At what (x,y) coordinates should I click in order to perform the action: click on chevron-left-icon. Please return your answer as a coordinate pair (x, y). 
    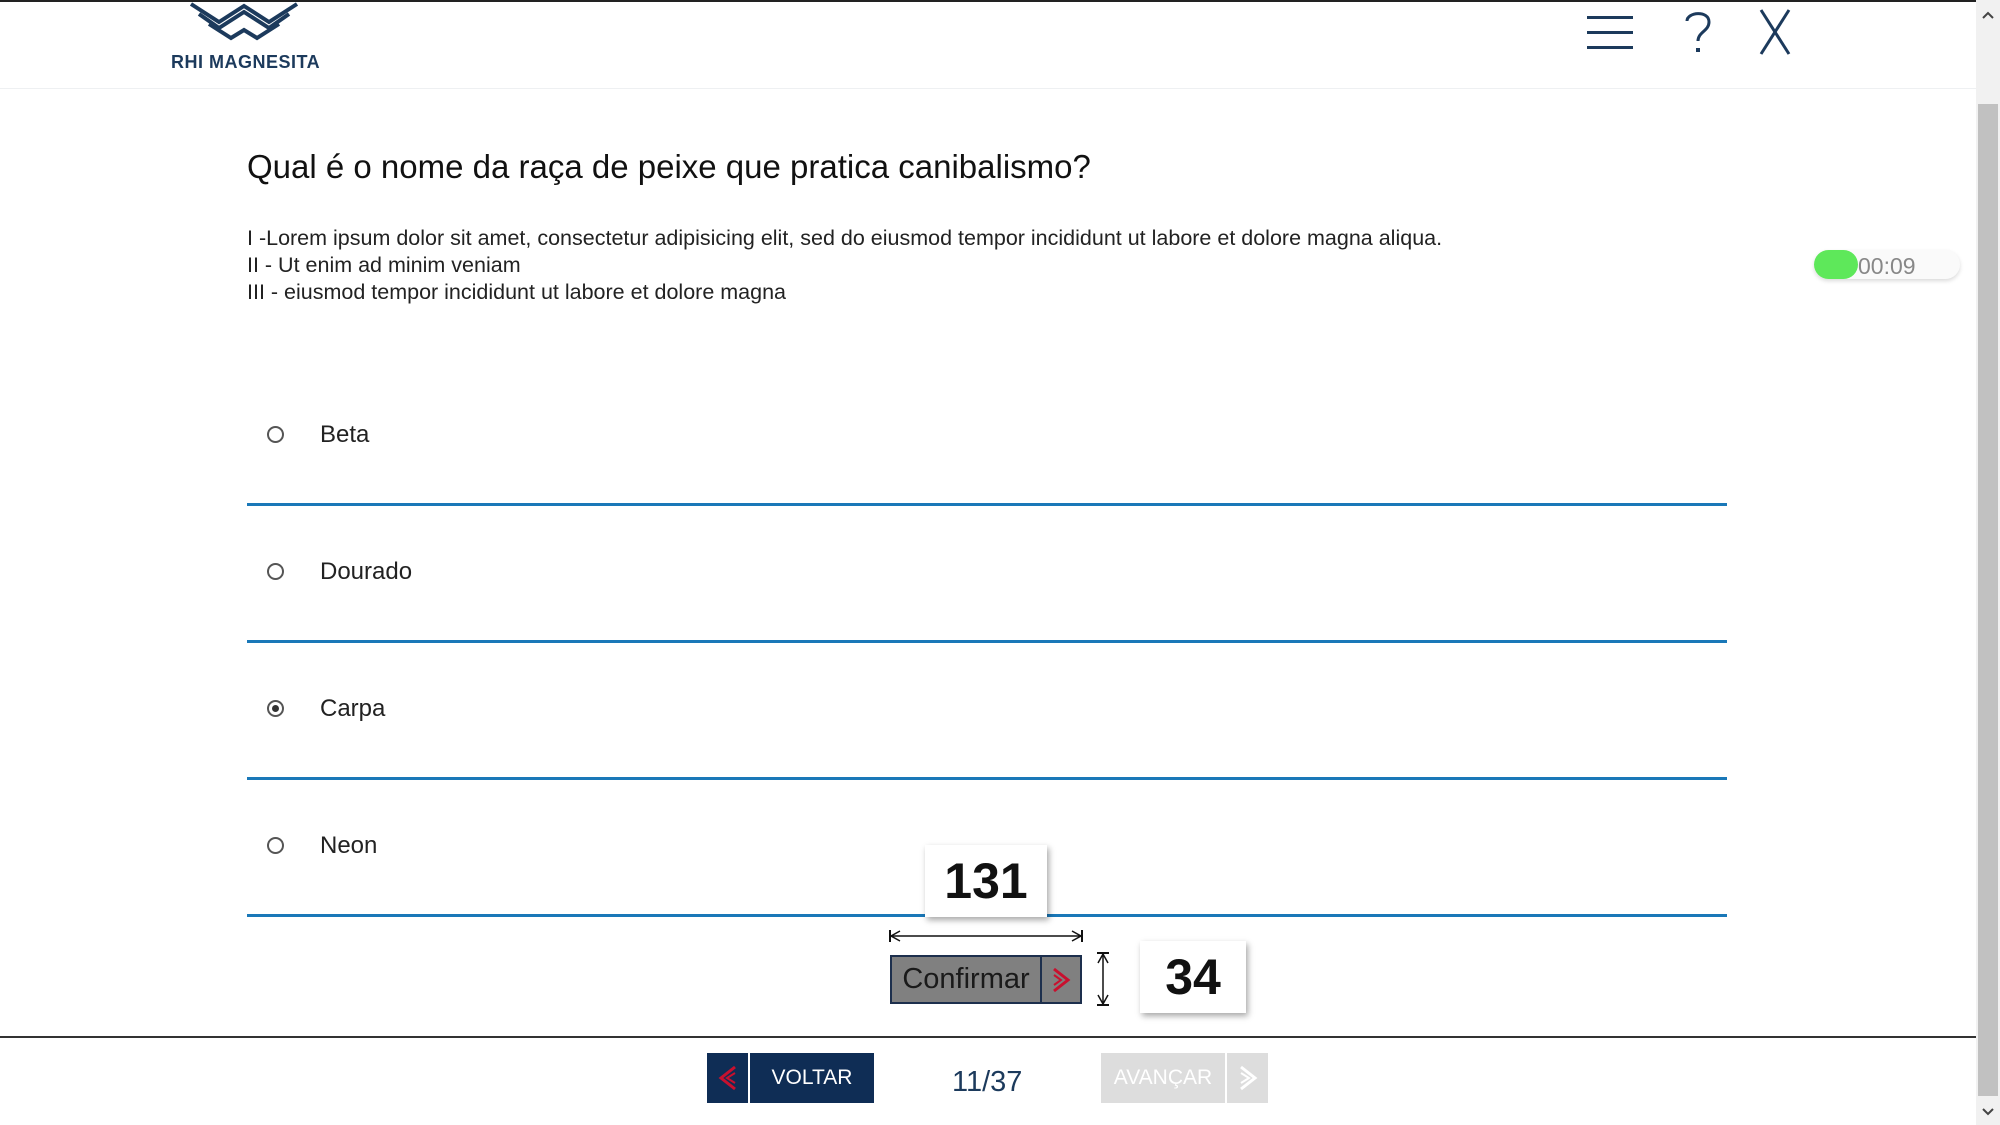
    Looking at the image, I should click on (728, 1078).